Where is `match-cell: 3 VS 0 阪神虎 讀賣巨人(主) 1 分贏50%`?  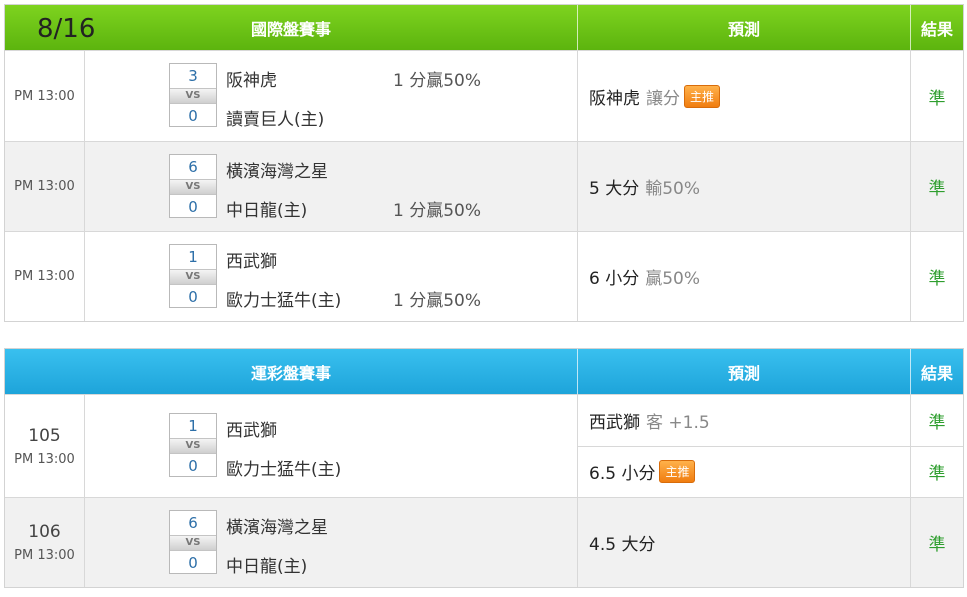 match-cell: 3 VS 0 阪神虎 讀賣巨人(主) 1 分贏50% is located at coordinates (331, 96).